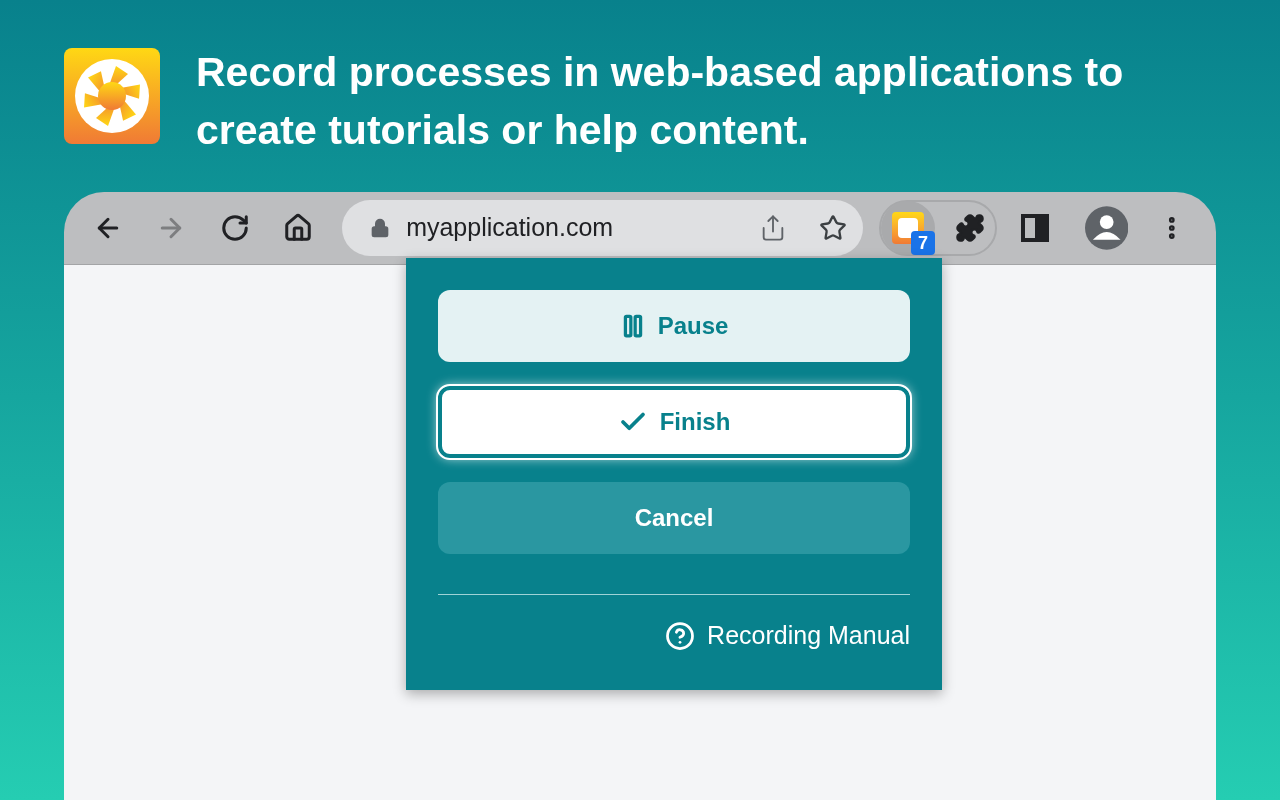 This screenshot has height=800, width=1280. I want to click on extension-button: 7, so click(908, 228).